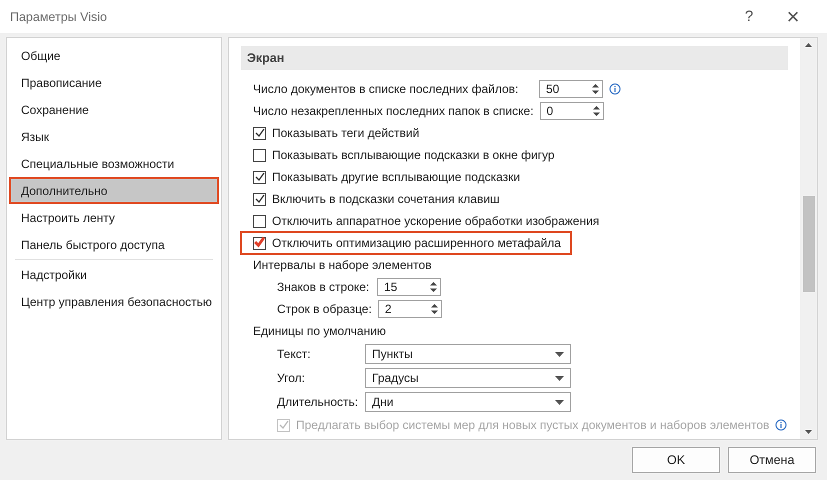 The image size is (827, 480). Describe the element at coordinates (319, 331) in the screenshot. I see `group-heading: Единицы по умолчанию` at that location.